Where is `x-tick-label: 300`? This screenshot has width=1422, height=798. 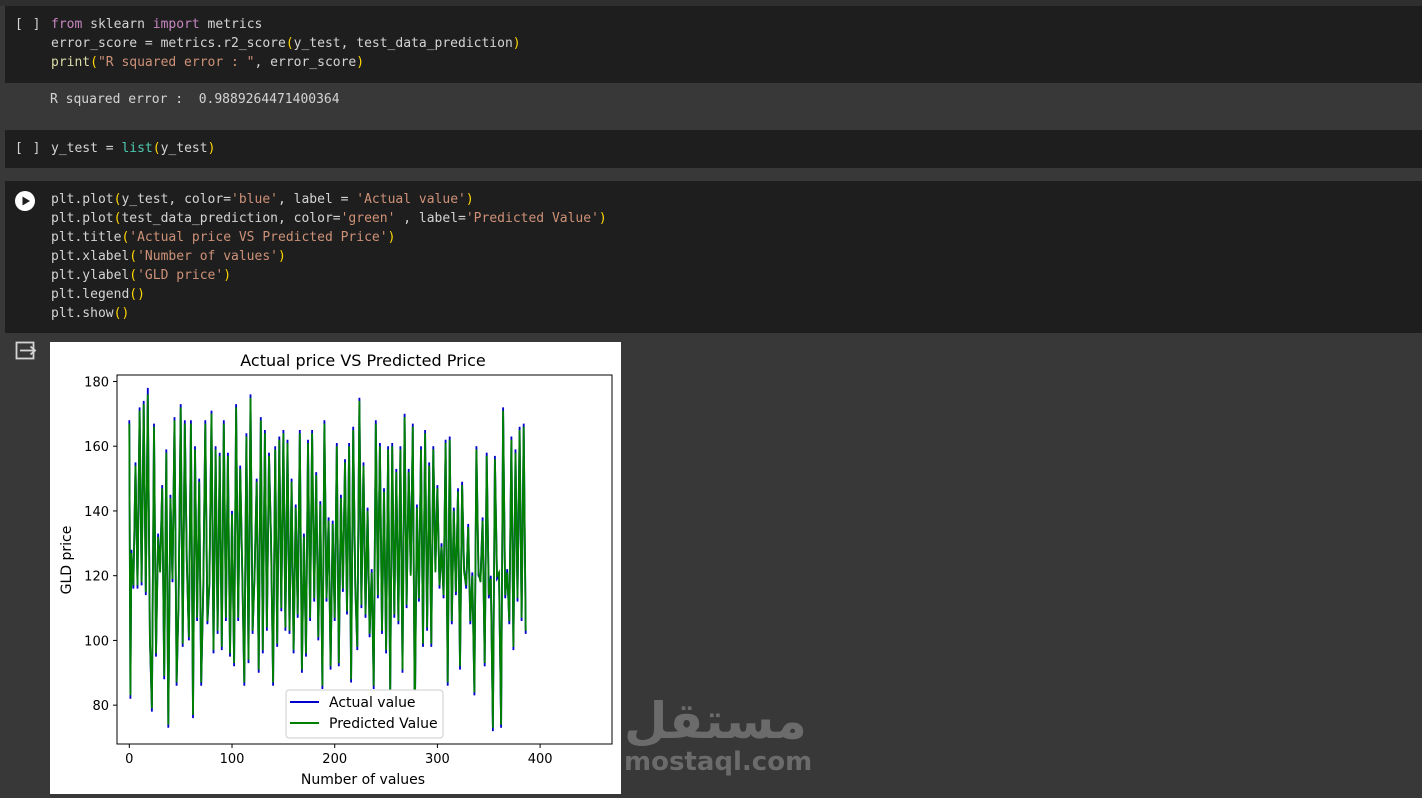
x-tick-label: 300 is located at coordinates (437, 759).